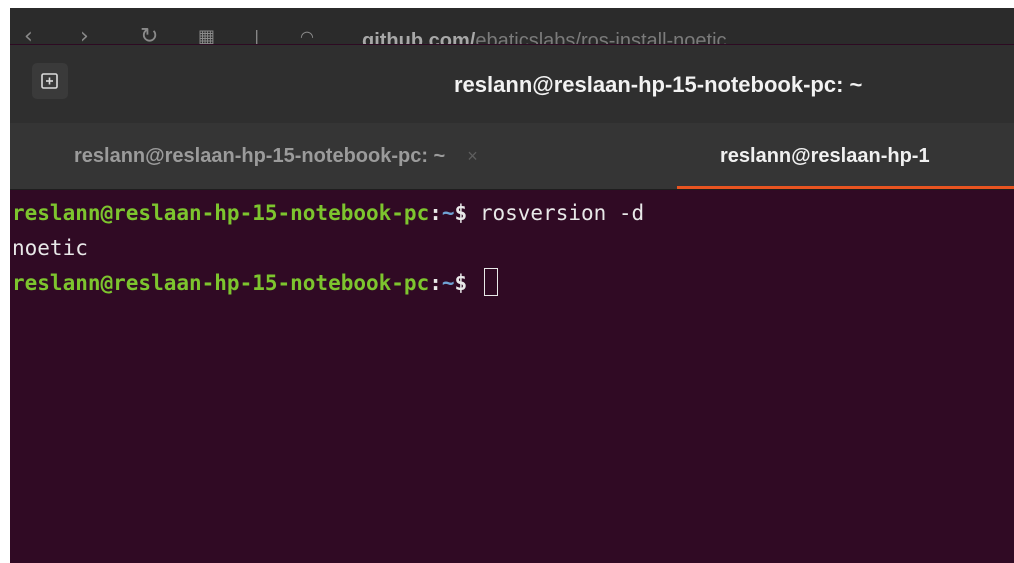  I want to click on lock-icon: ◠, so click(307, 35).